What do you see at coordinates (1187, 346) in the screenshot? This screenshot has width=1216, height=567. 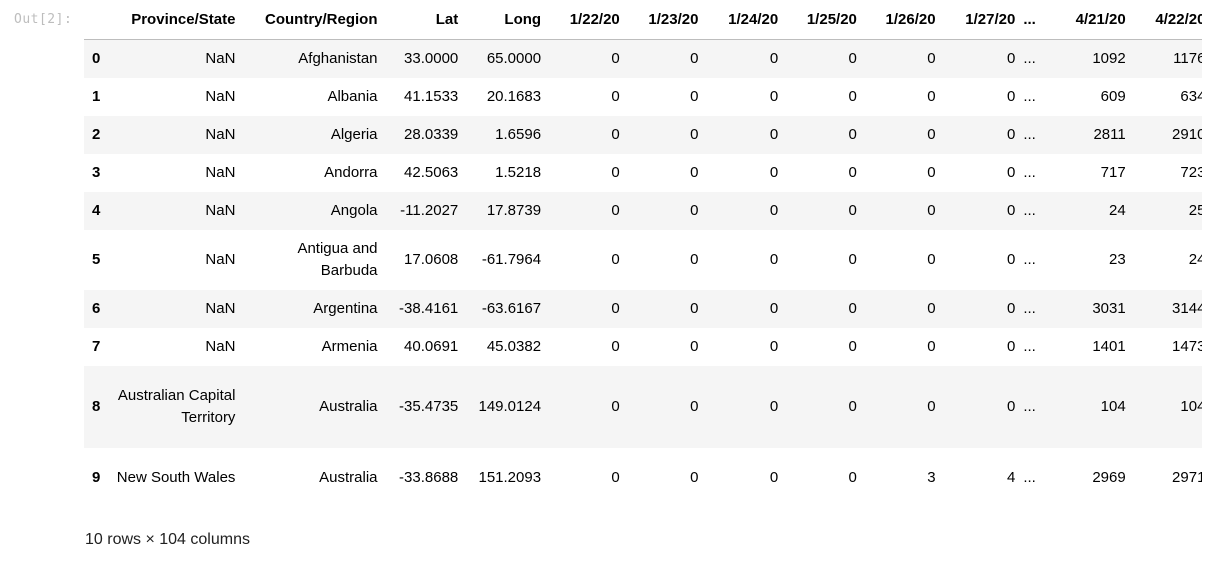 I see `cell-d8: 1473` at bounding box center [1187, 346].